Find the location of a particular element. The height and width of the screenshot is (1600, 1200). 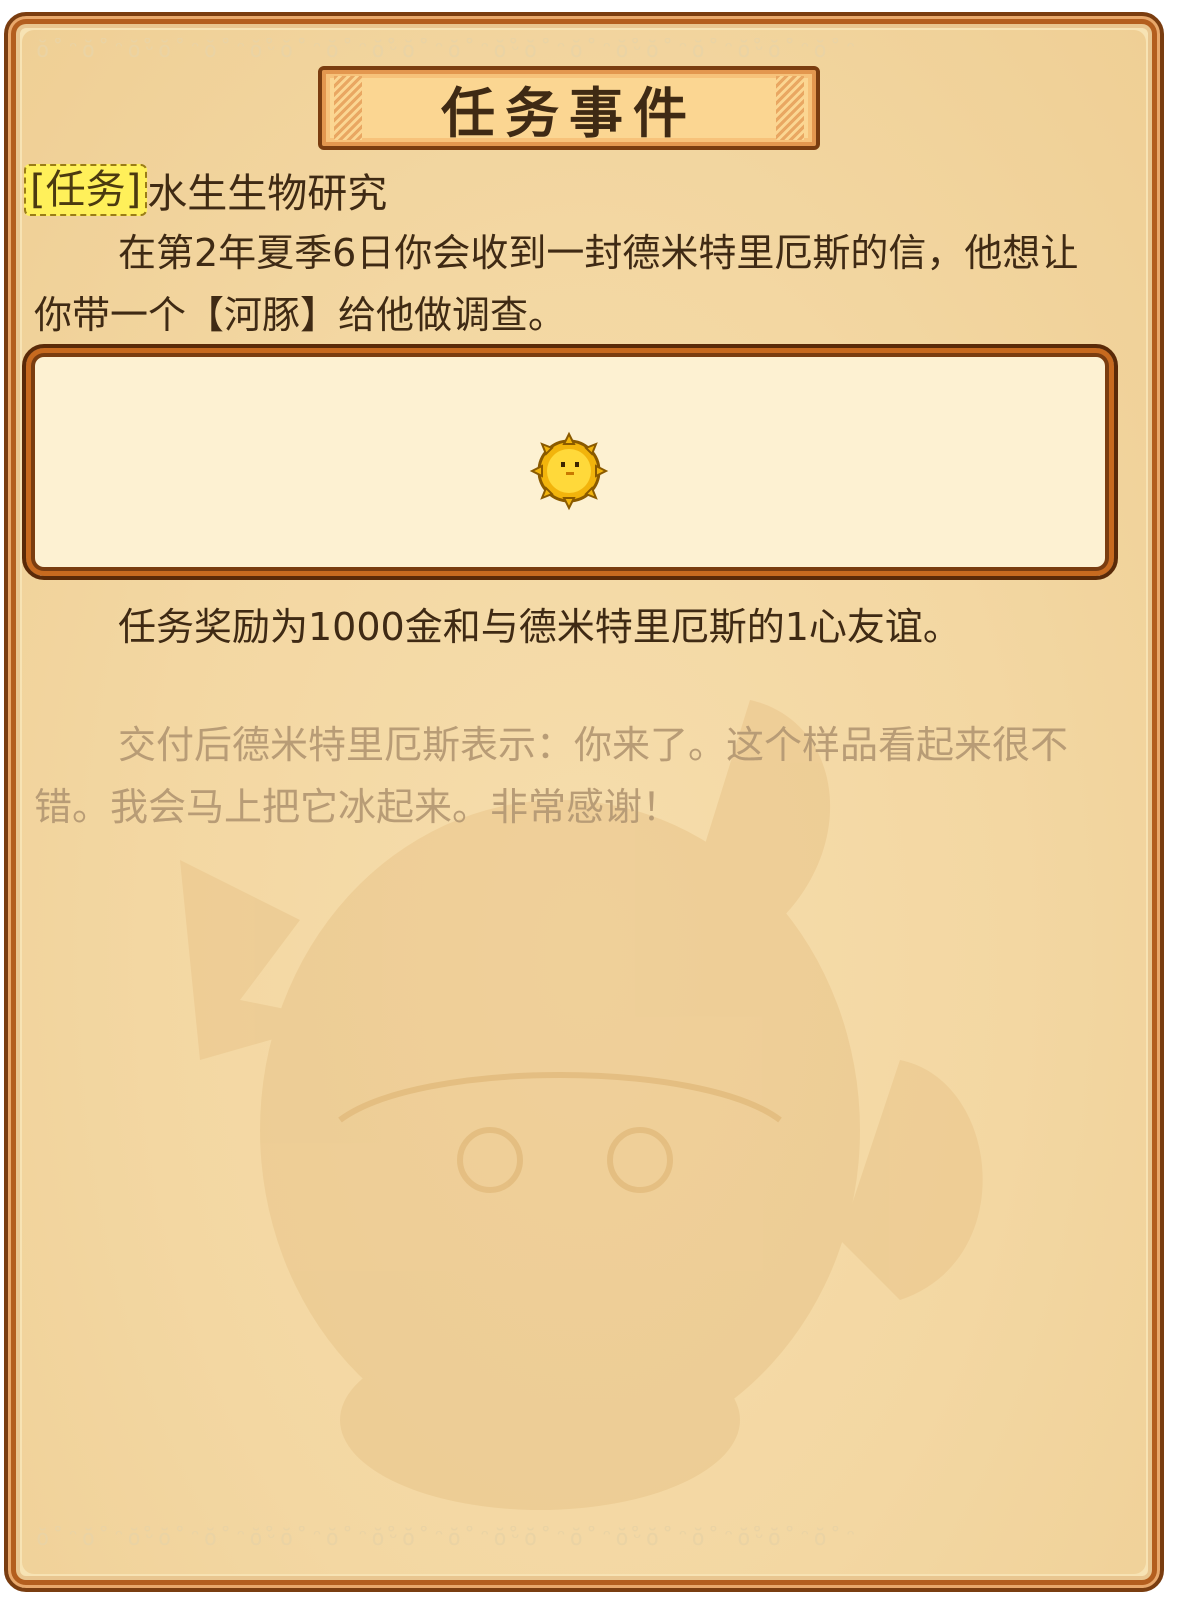

quest-description: 在第2年夏季6日你会收到一封德米特里厄斯的信，他想让你带一个【河豚】给他做调查。 is located at coordinates (574, 284).